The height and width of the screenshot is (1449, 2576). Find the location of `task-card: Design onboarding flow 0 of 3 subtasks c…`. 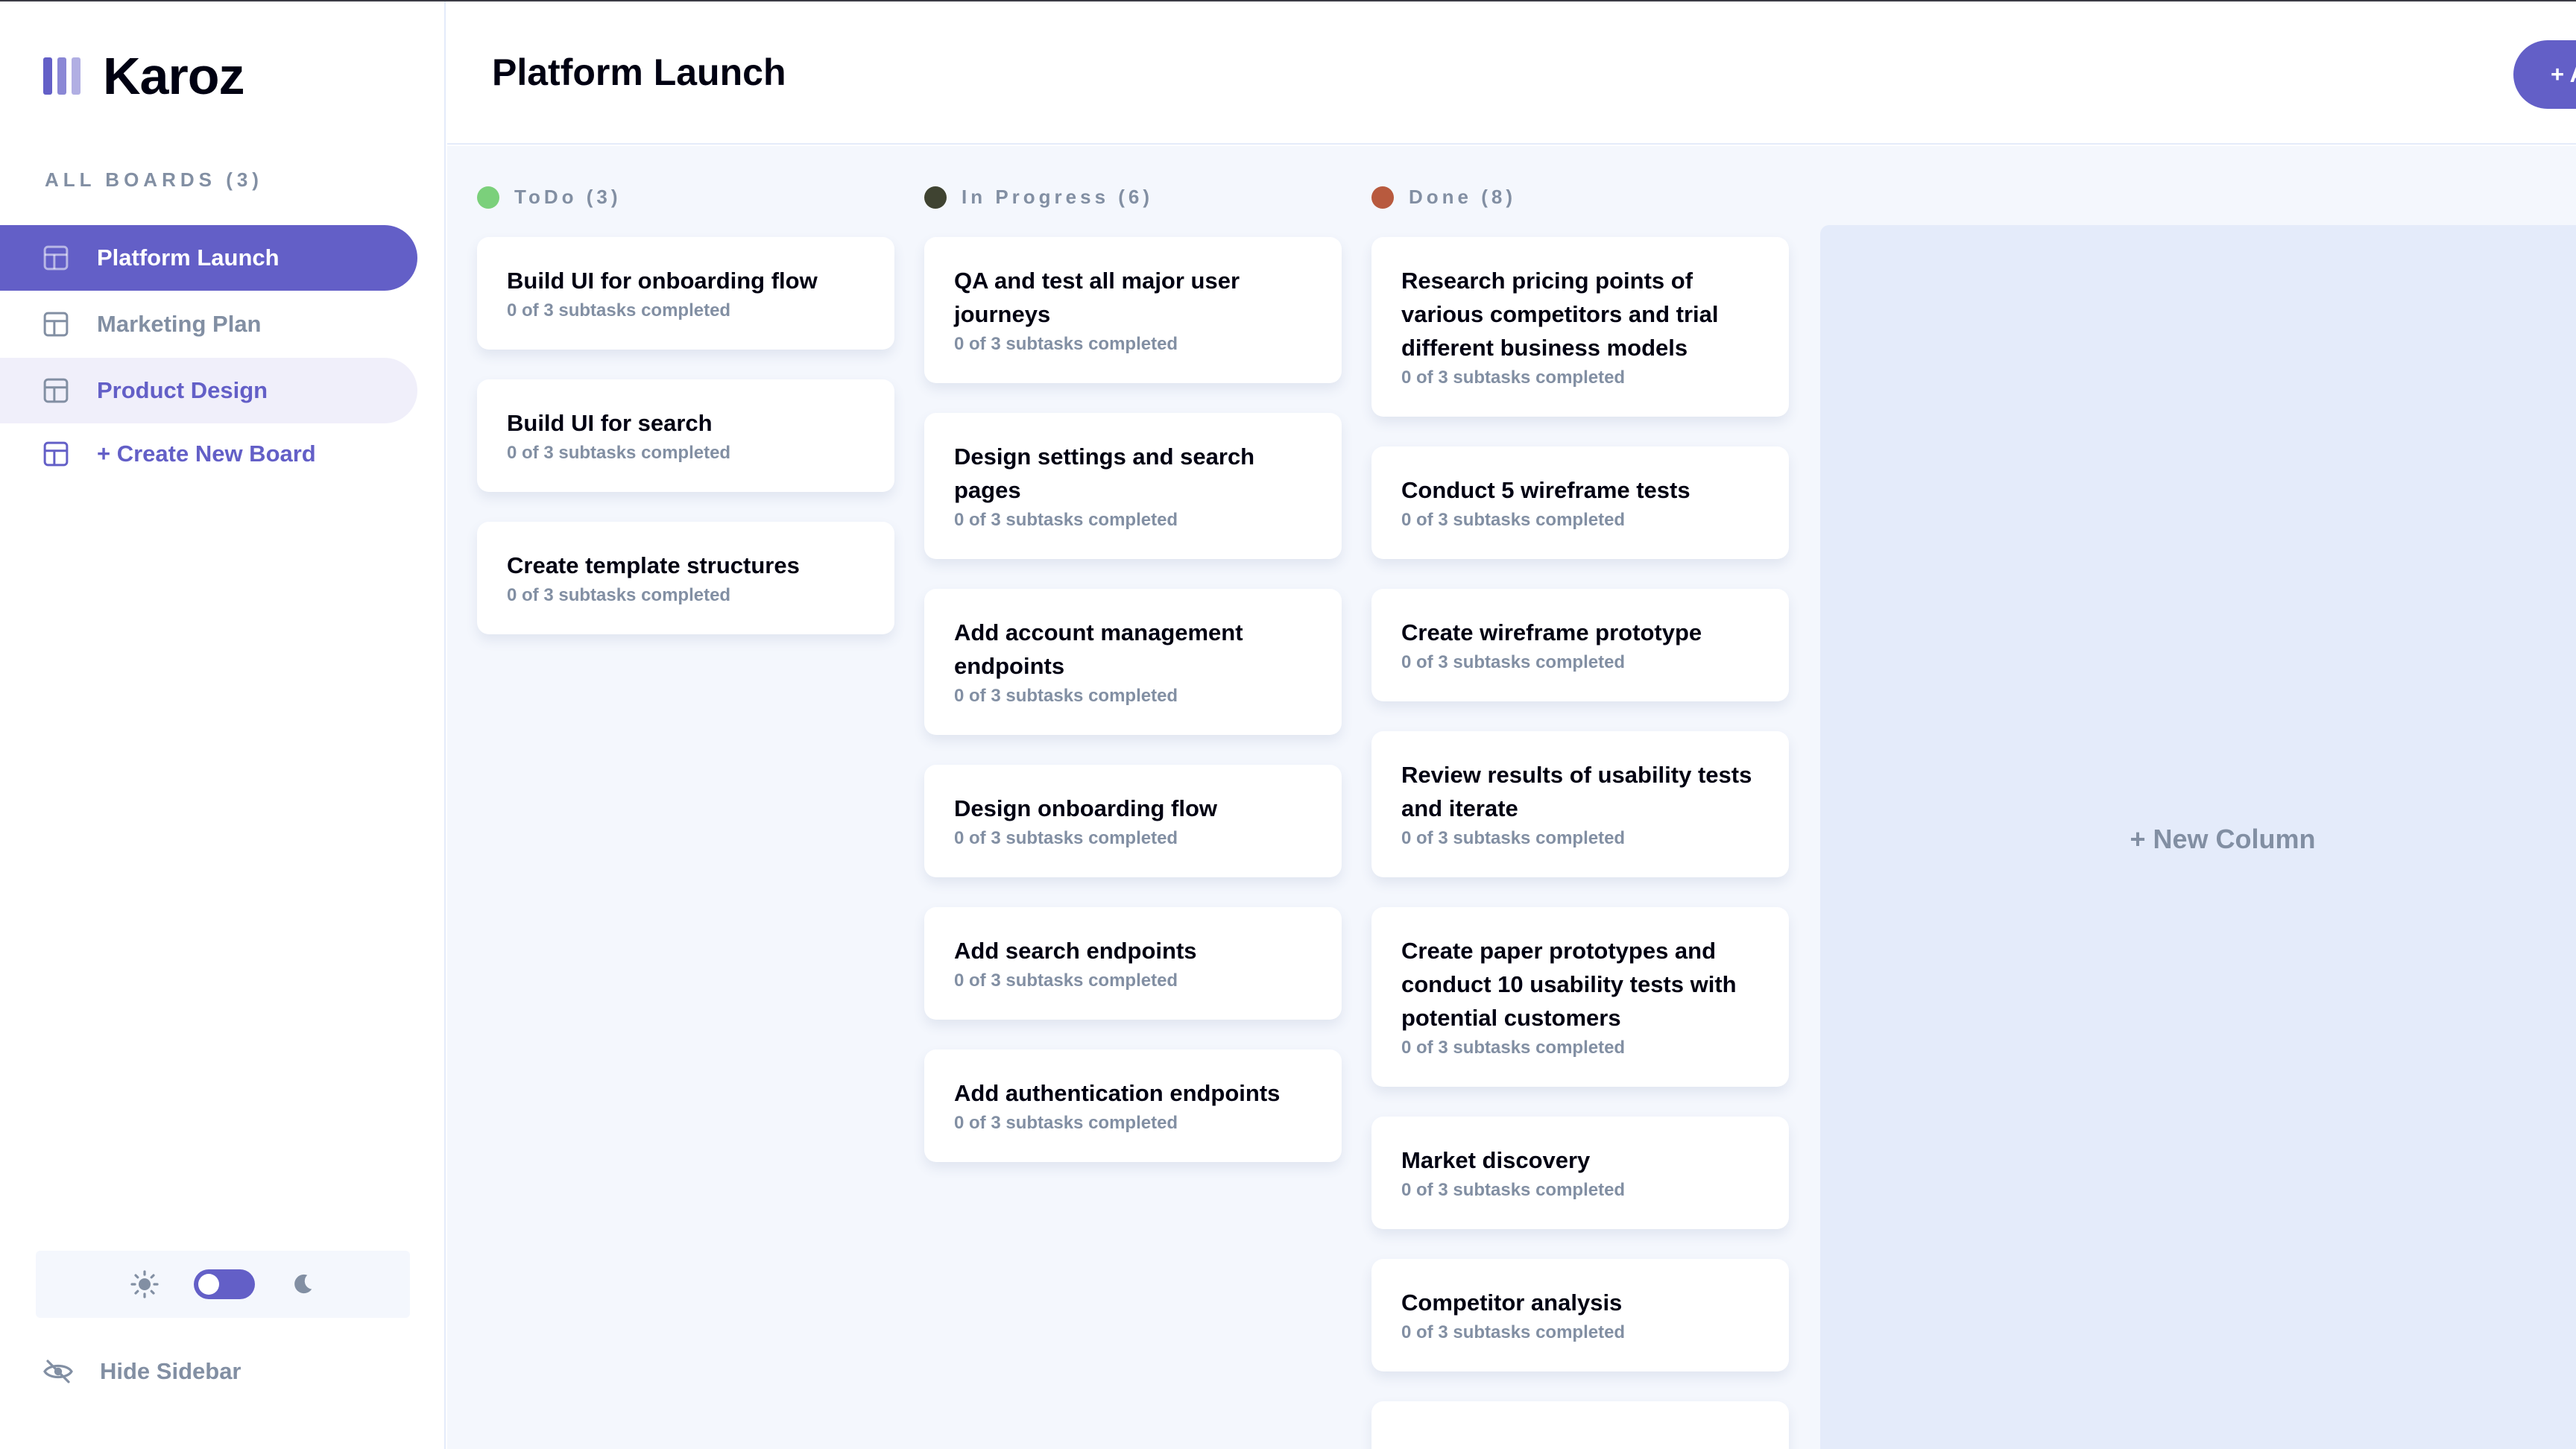

task-card: Design onboarding flow 0 of 3 subtasks c… is located at coordinates (1133, 821).